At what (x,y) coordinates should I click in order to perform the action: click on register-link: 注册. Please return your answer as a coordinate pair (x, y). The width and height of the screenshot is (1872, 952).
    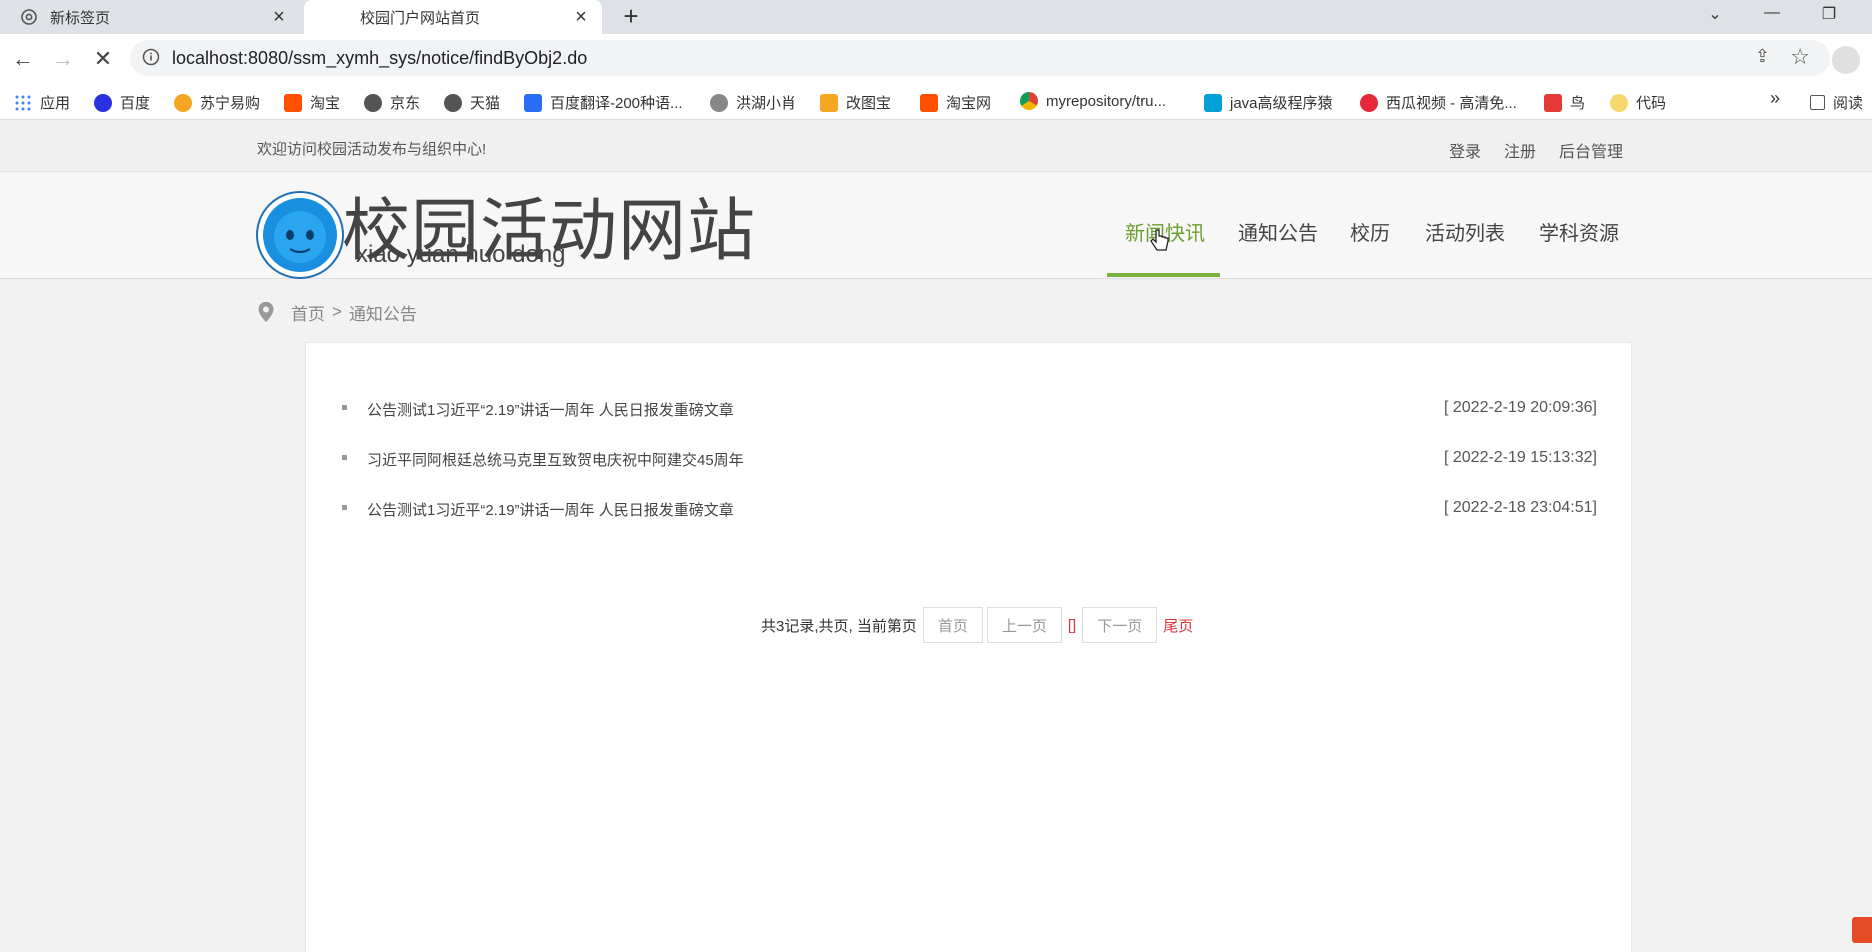
    Looking at the image, I should click on (1520, 150).